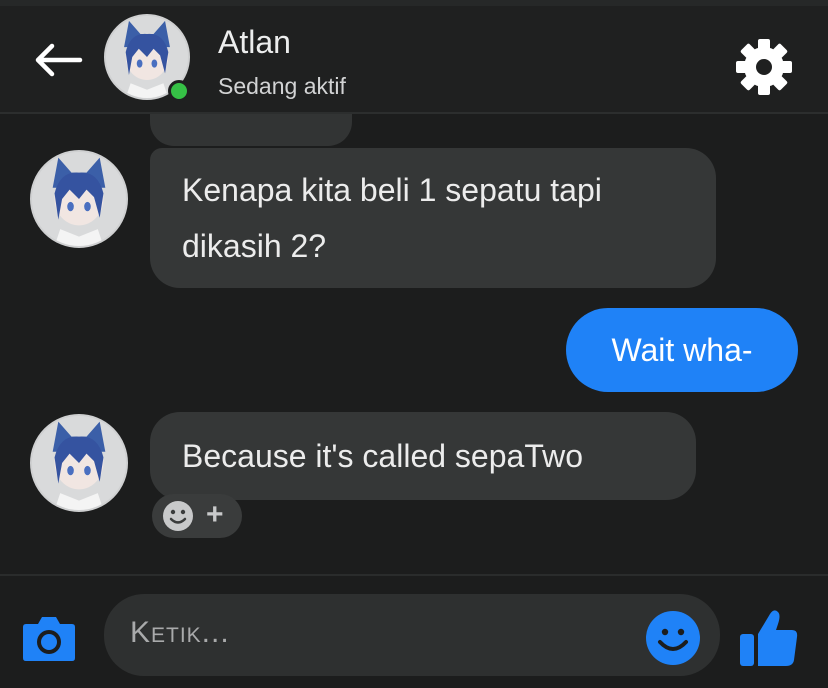 Image resolution: width=828 pixels, height=688 pixels. Describe the element at coordinates (254, 246) in the screenshot. I see `message-line: dikasih 2?` at that location.